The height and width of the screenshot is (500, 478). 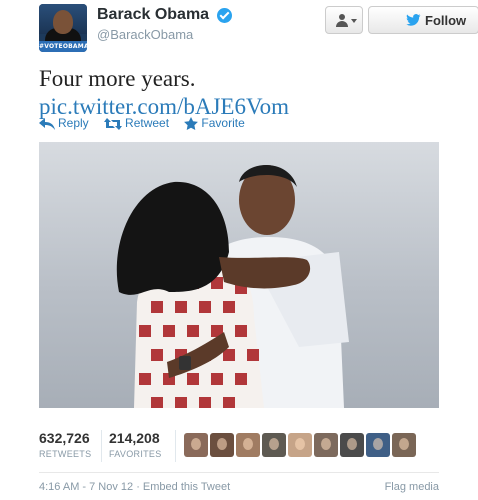 I want to click on follow-label: Follow, so click(x=446, y=20).